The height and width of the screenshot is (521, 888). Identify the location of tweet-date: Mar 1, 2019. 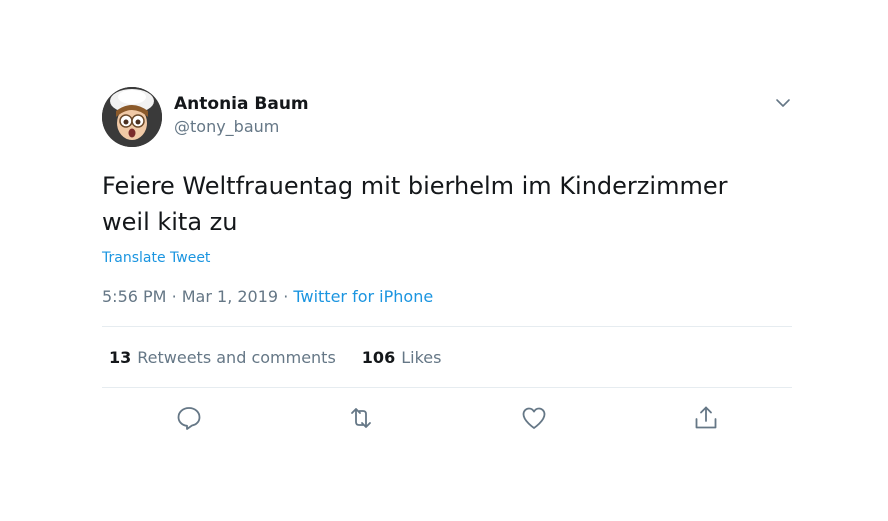
(230, 296).